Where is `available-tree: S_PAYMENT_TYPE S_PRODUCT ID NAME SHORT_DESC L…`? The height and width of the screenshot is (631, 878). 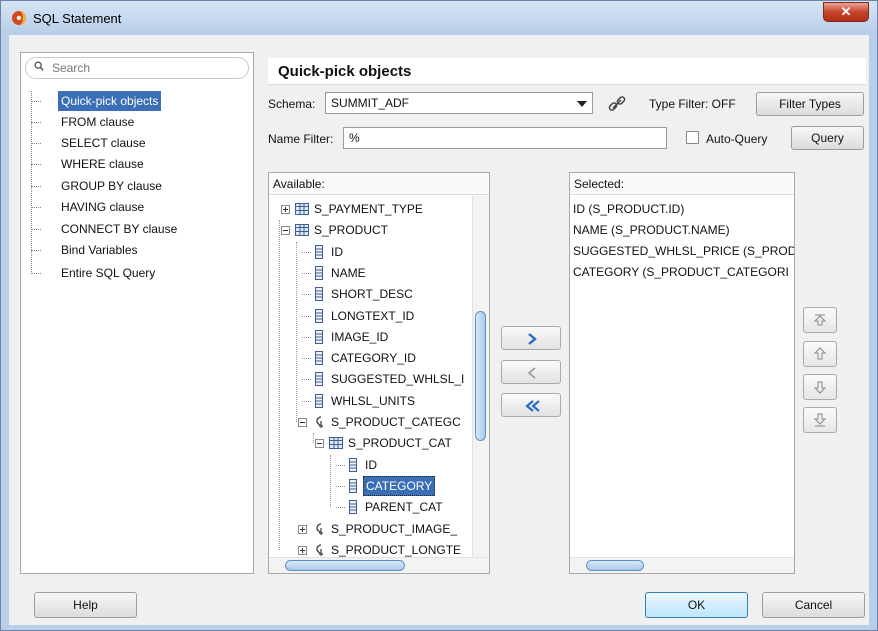 available-tree: S_PAYMENT_TYPE S_PRODUCT ID NAME SHORT_DESC L… is located at coordinates (370, 376).